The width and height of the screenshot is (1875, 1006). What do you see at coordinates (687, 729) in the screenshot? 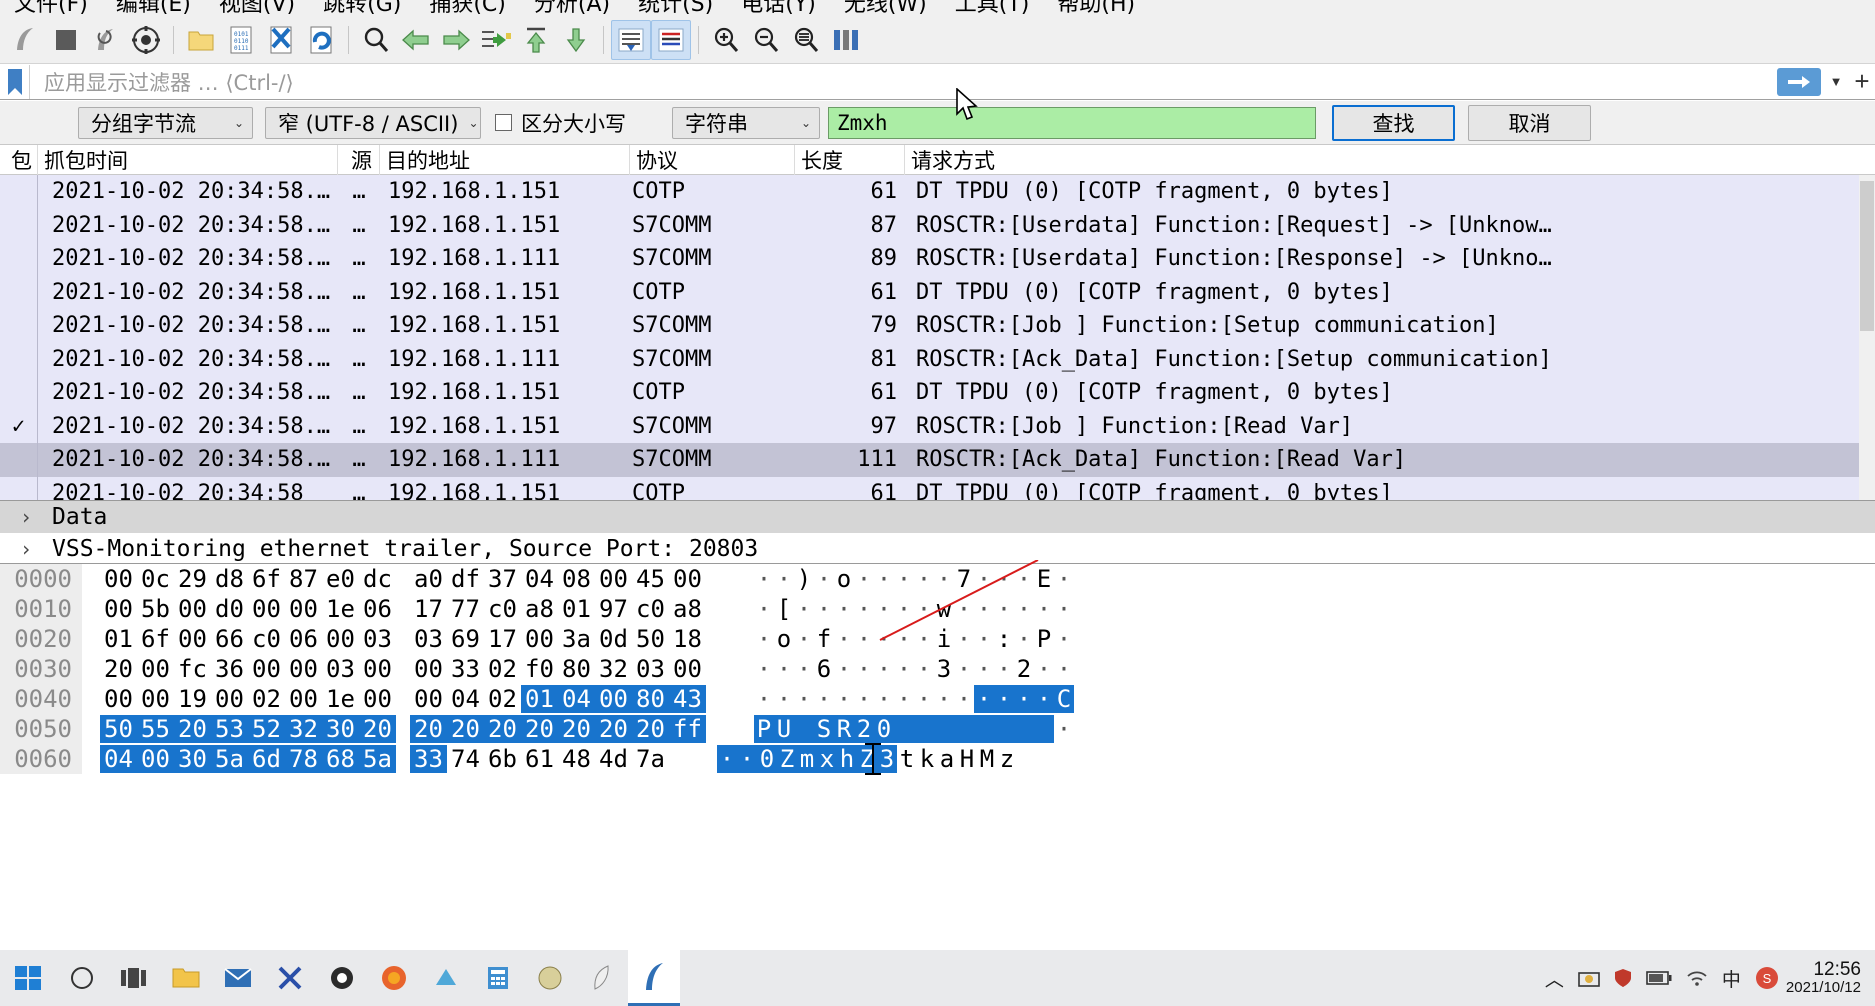
I see `hex-byte: ff` at bounding box center [687, 729].